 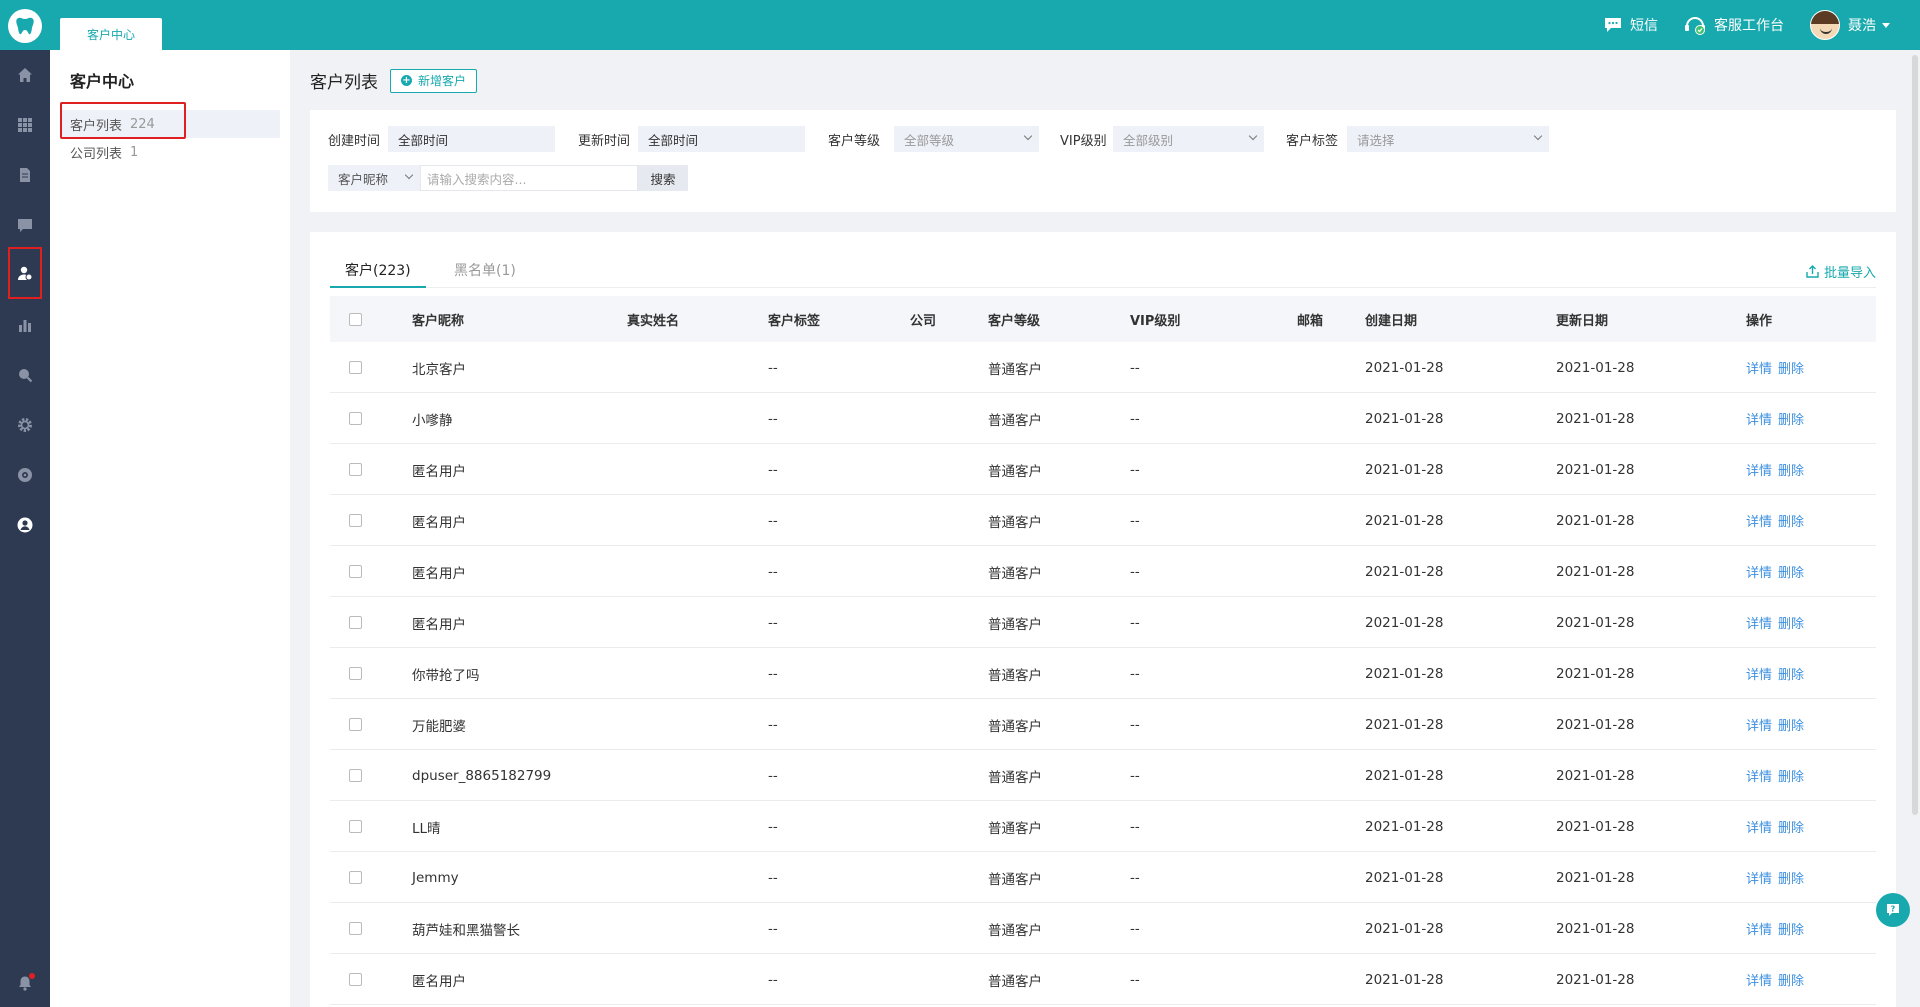 What do you see at coordinates (960, 25) in the screenshot?
I see `top-bar: 客户中心 短信 客服工作台 聂浩` at bounding box center [960, 25].